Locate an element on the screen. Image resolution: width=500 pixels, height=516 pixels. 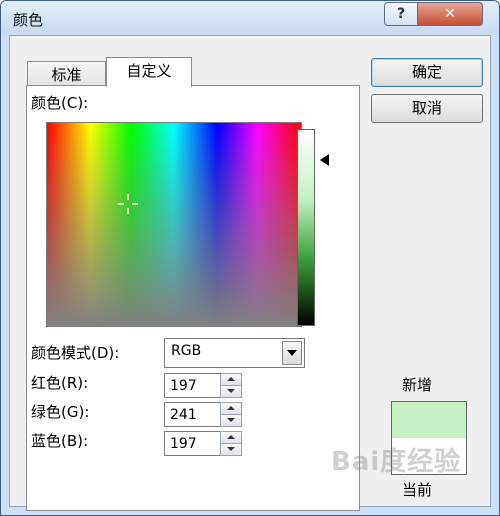
blue-down-arrow-icon is located at coordinates (231, 449).